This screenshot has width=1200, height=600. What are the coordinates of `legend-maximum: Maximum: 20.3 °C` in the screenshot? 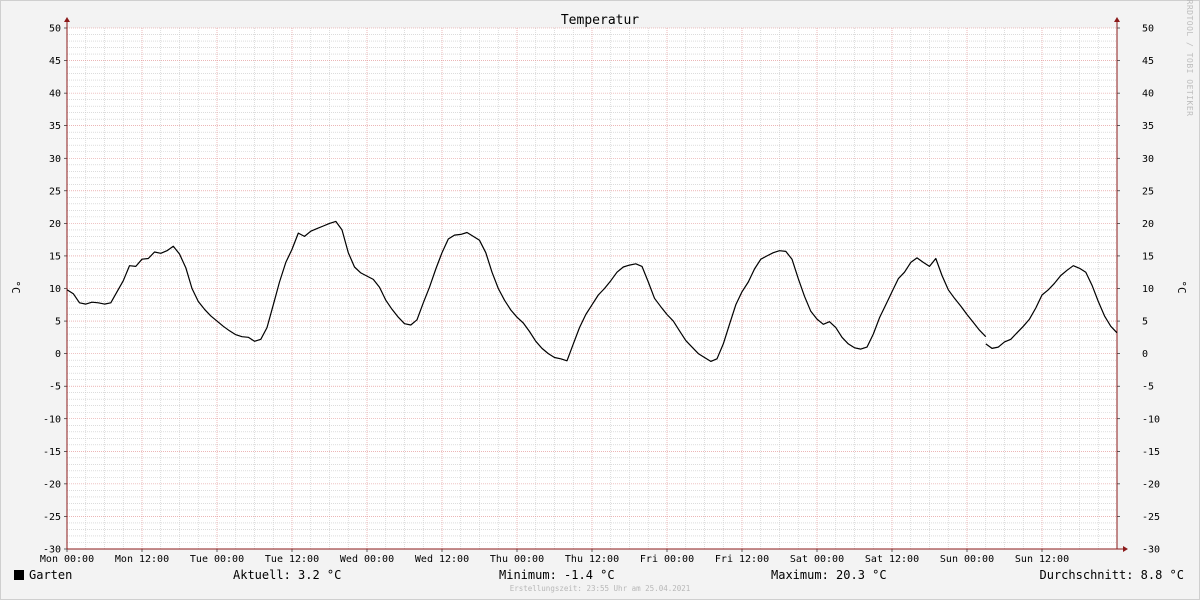 It's located at (829, 575).